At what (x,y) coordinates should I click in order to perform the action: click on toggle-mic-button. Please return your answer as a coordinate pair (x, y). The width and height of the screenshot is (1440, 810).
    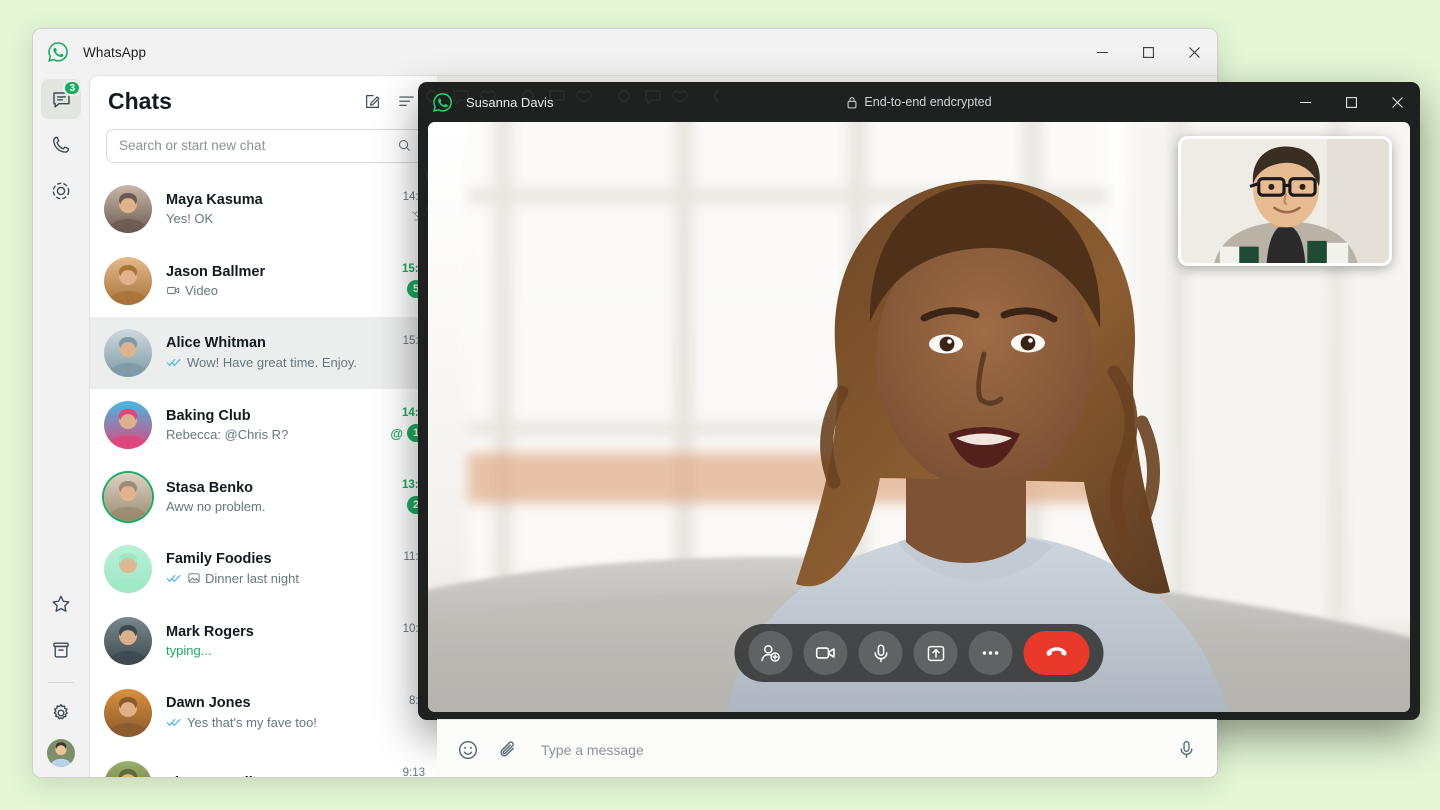
    Looking at the image, I should click on (880, 653).